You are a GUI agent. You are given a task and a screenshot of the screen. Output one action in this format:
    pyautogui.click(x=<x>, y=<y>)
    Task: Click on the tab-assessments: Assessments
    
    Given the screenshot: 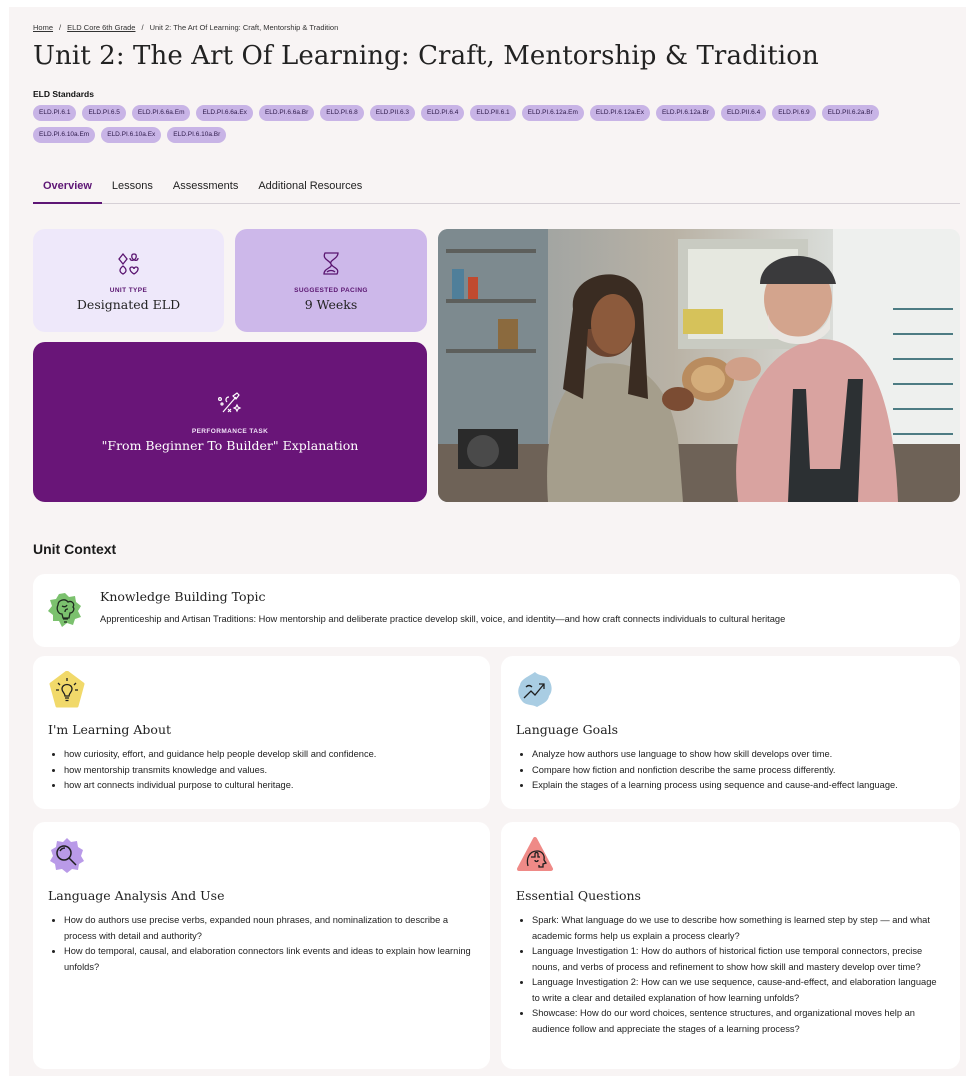 What is the action you would take?
    pyautogui.click(x=205, y=190)
    